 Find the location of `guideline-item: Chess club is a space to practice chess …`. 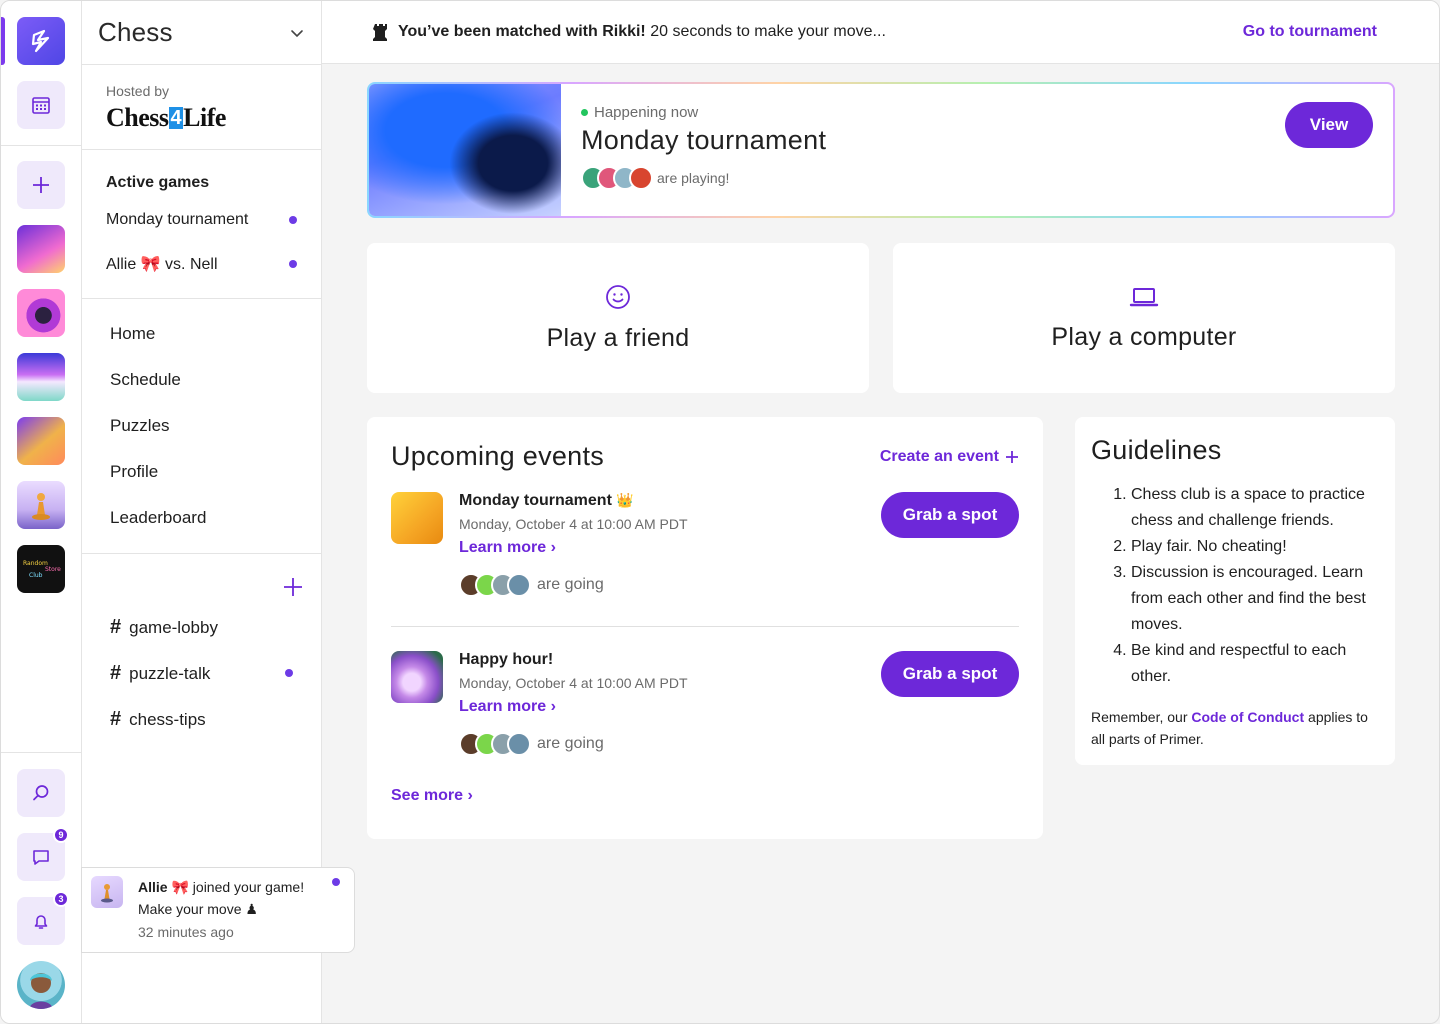

guideline-item: Chess club is a space to practice chess … is located at coordinates (1255, 508).